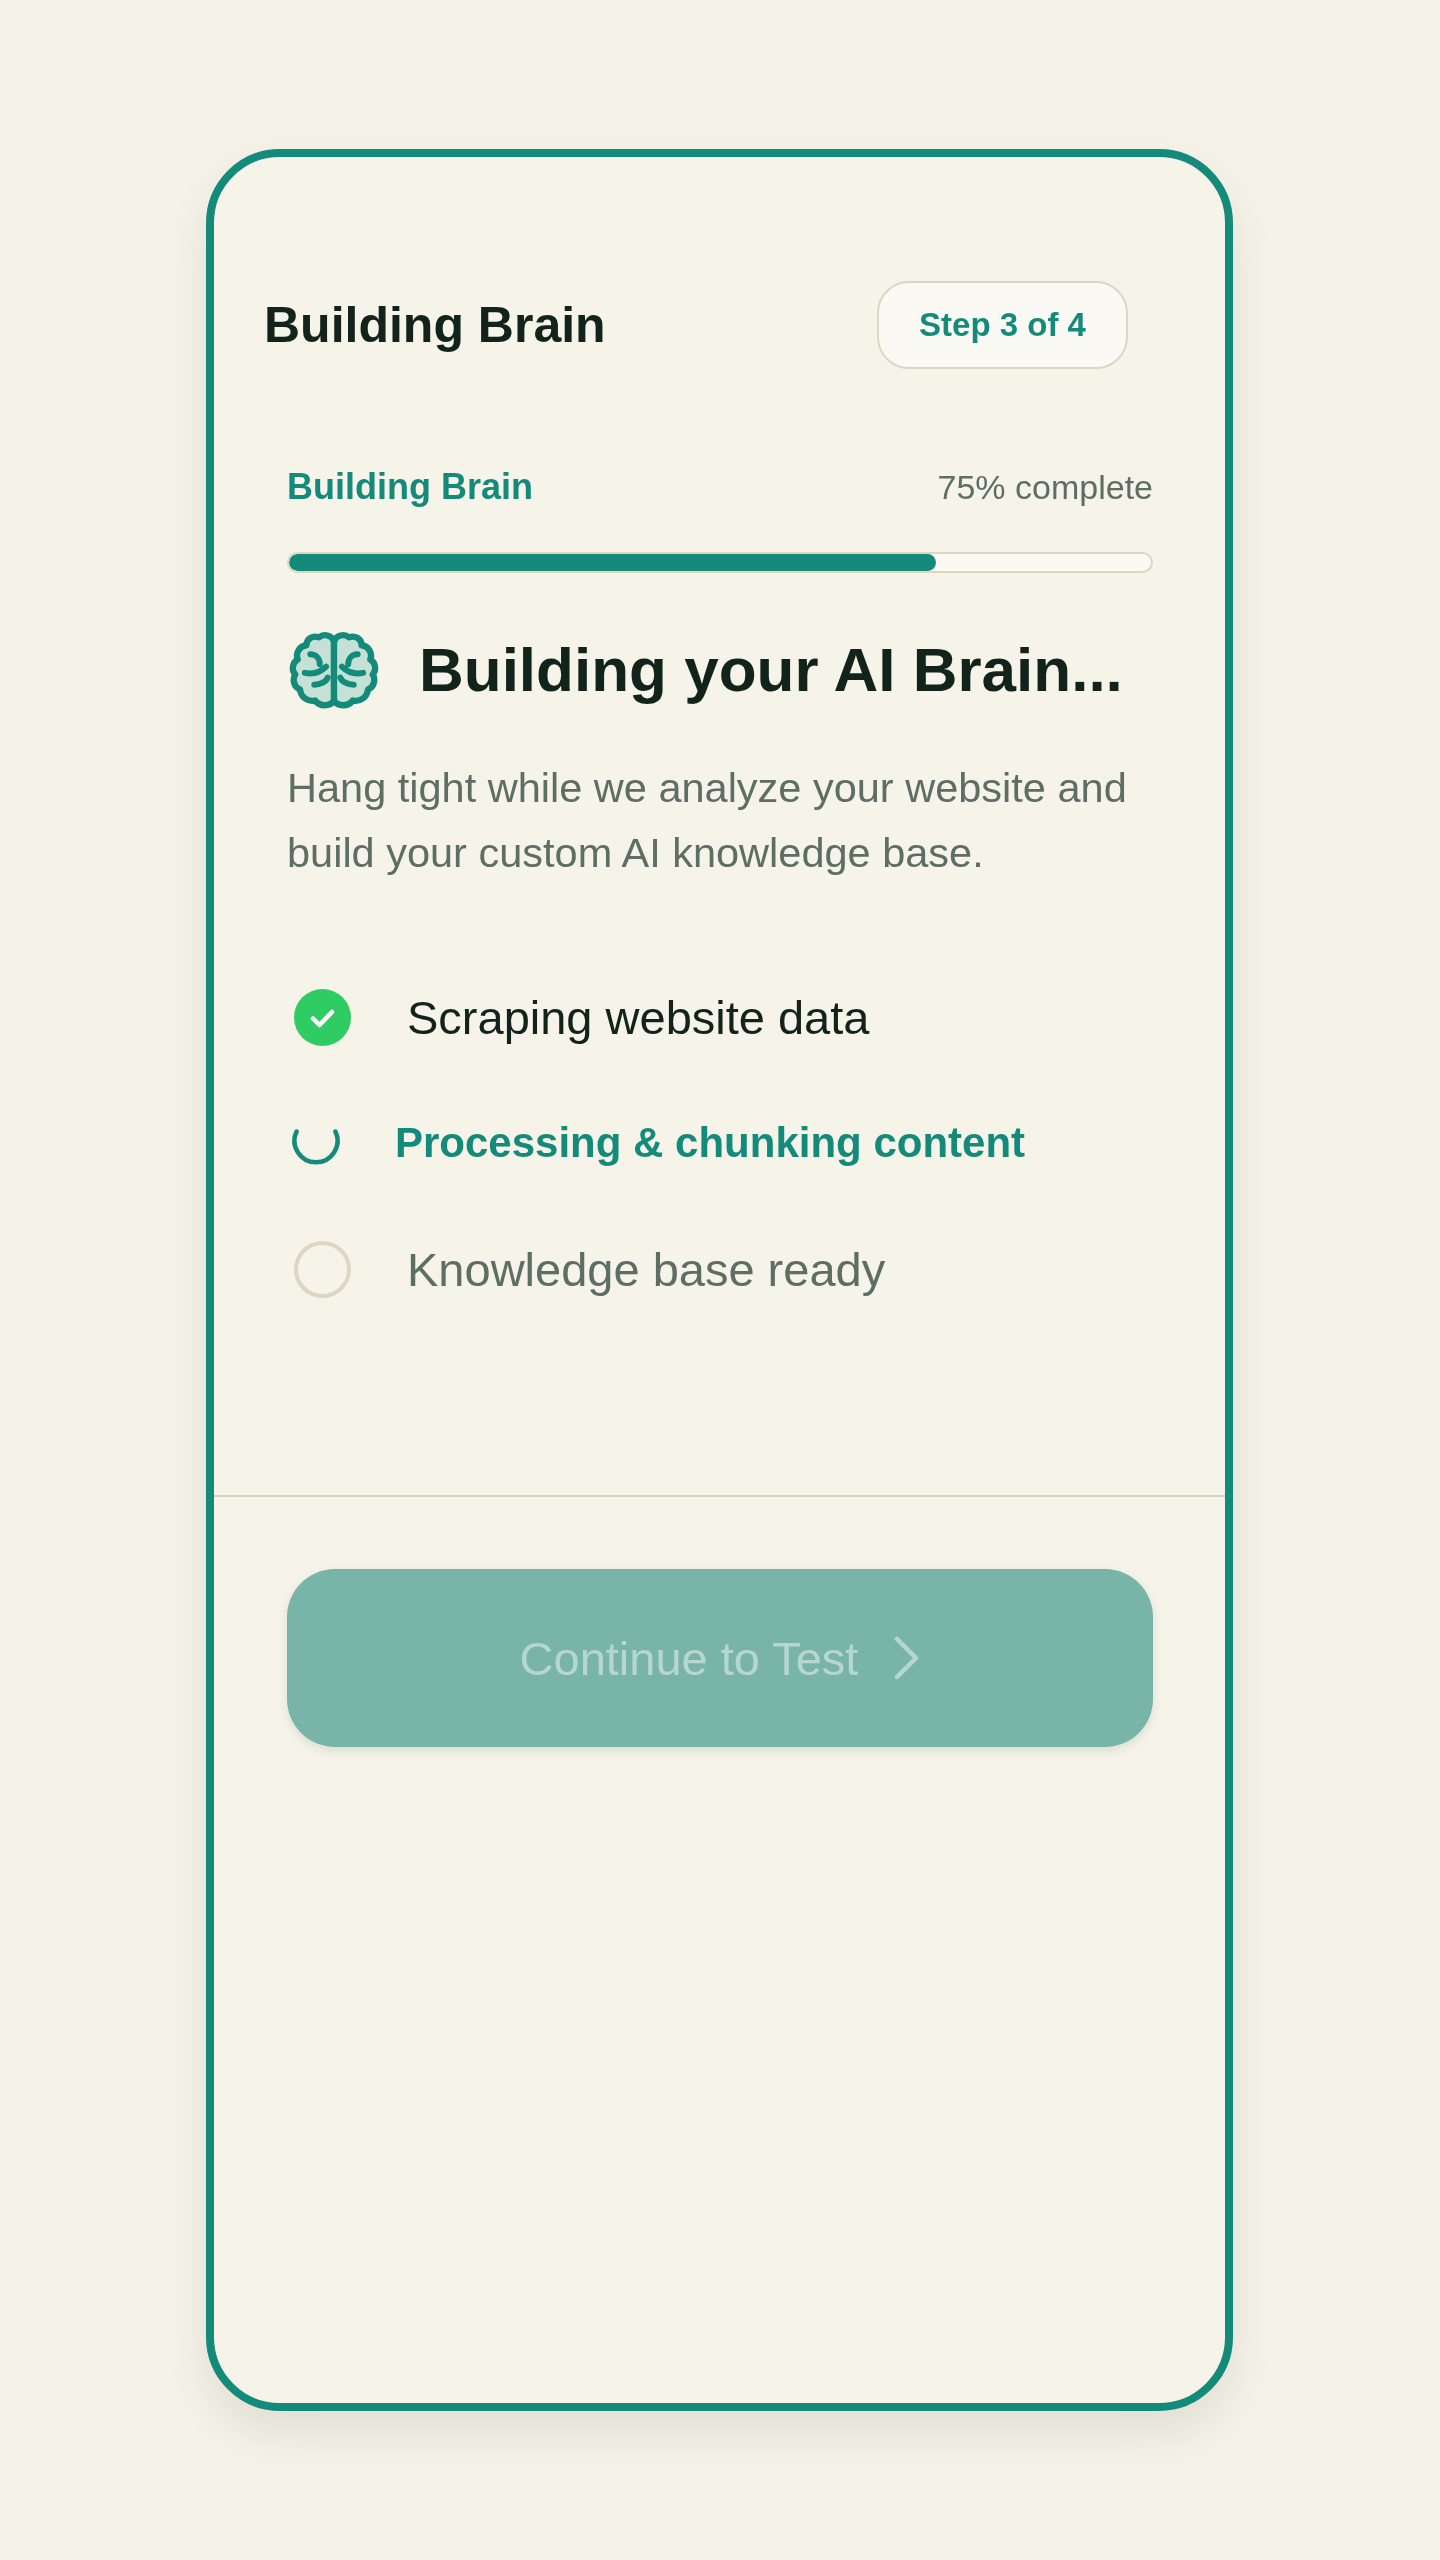 The image size is (1440, 2560). I want to click on step-badge: Step 3 of 4, so click(1002, 325).